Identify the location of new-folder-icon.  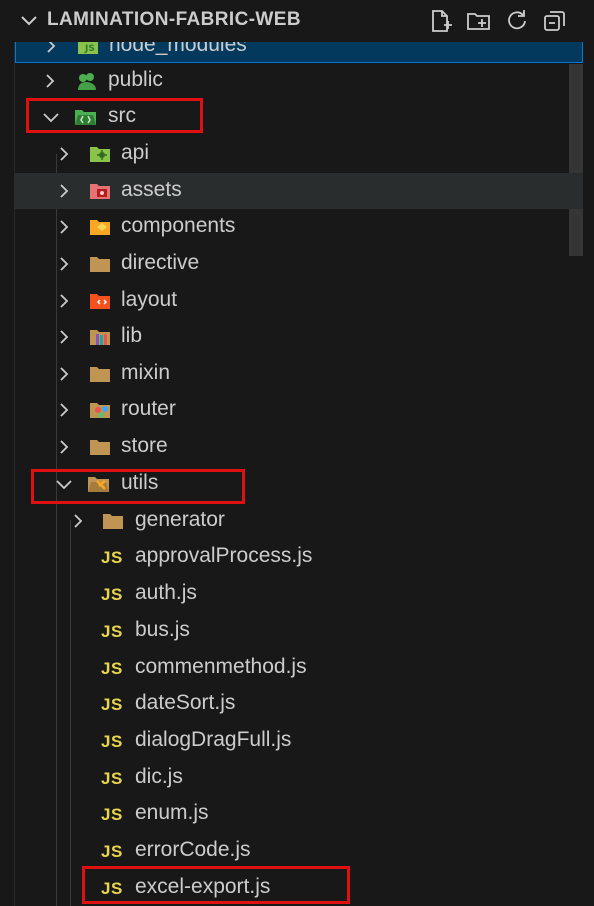
(479, 21).